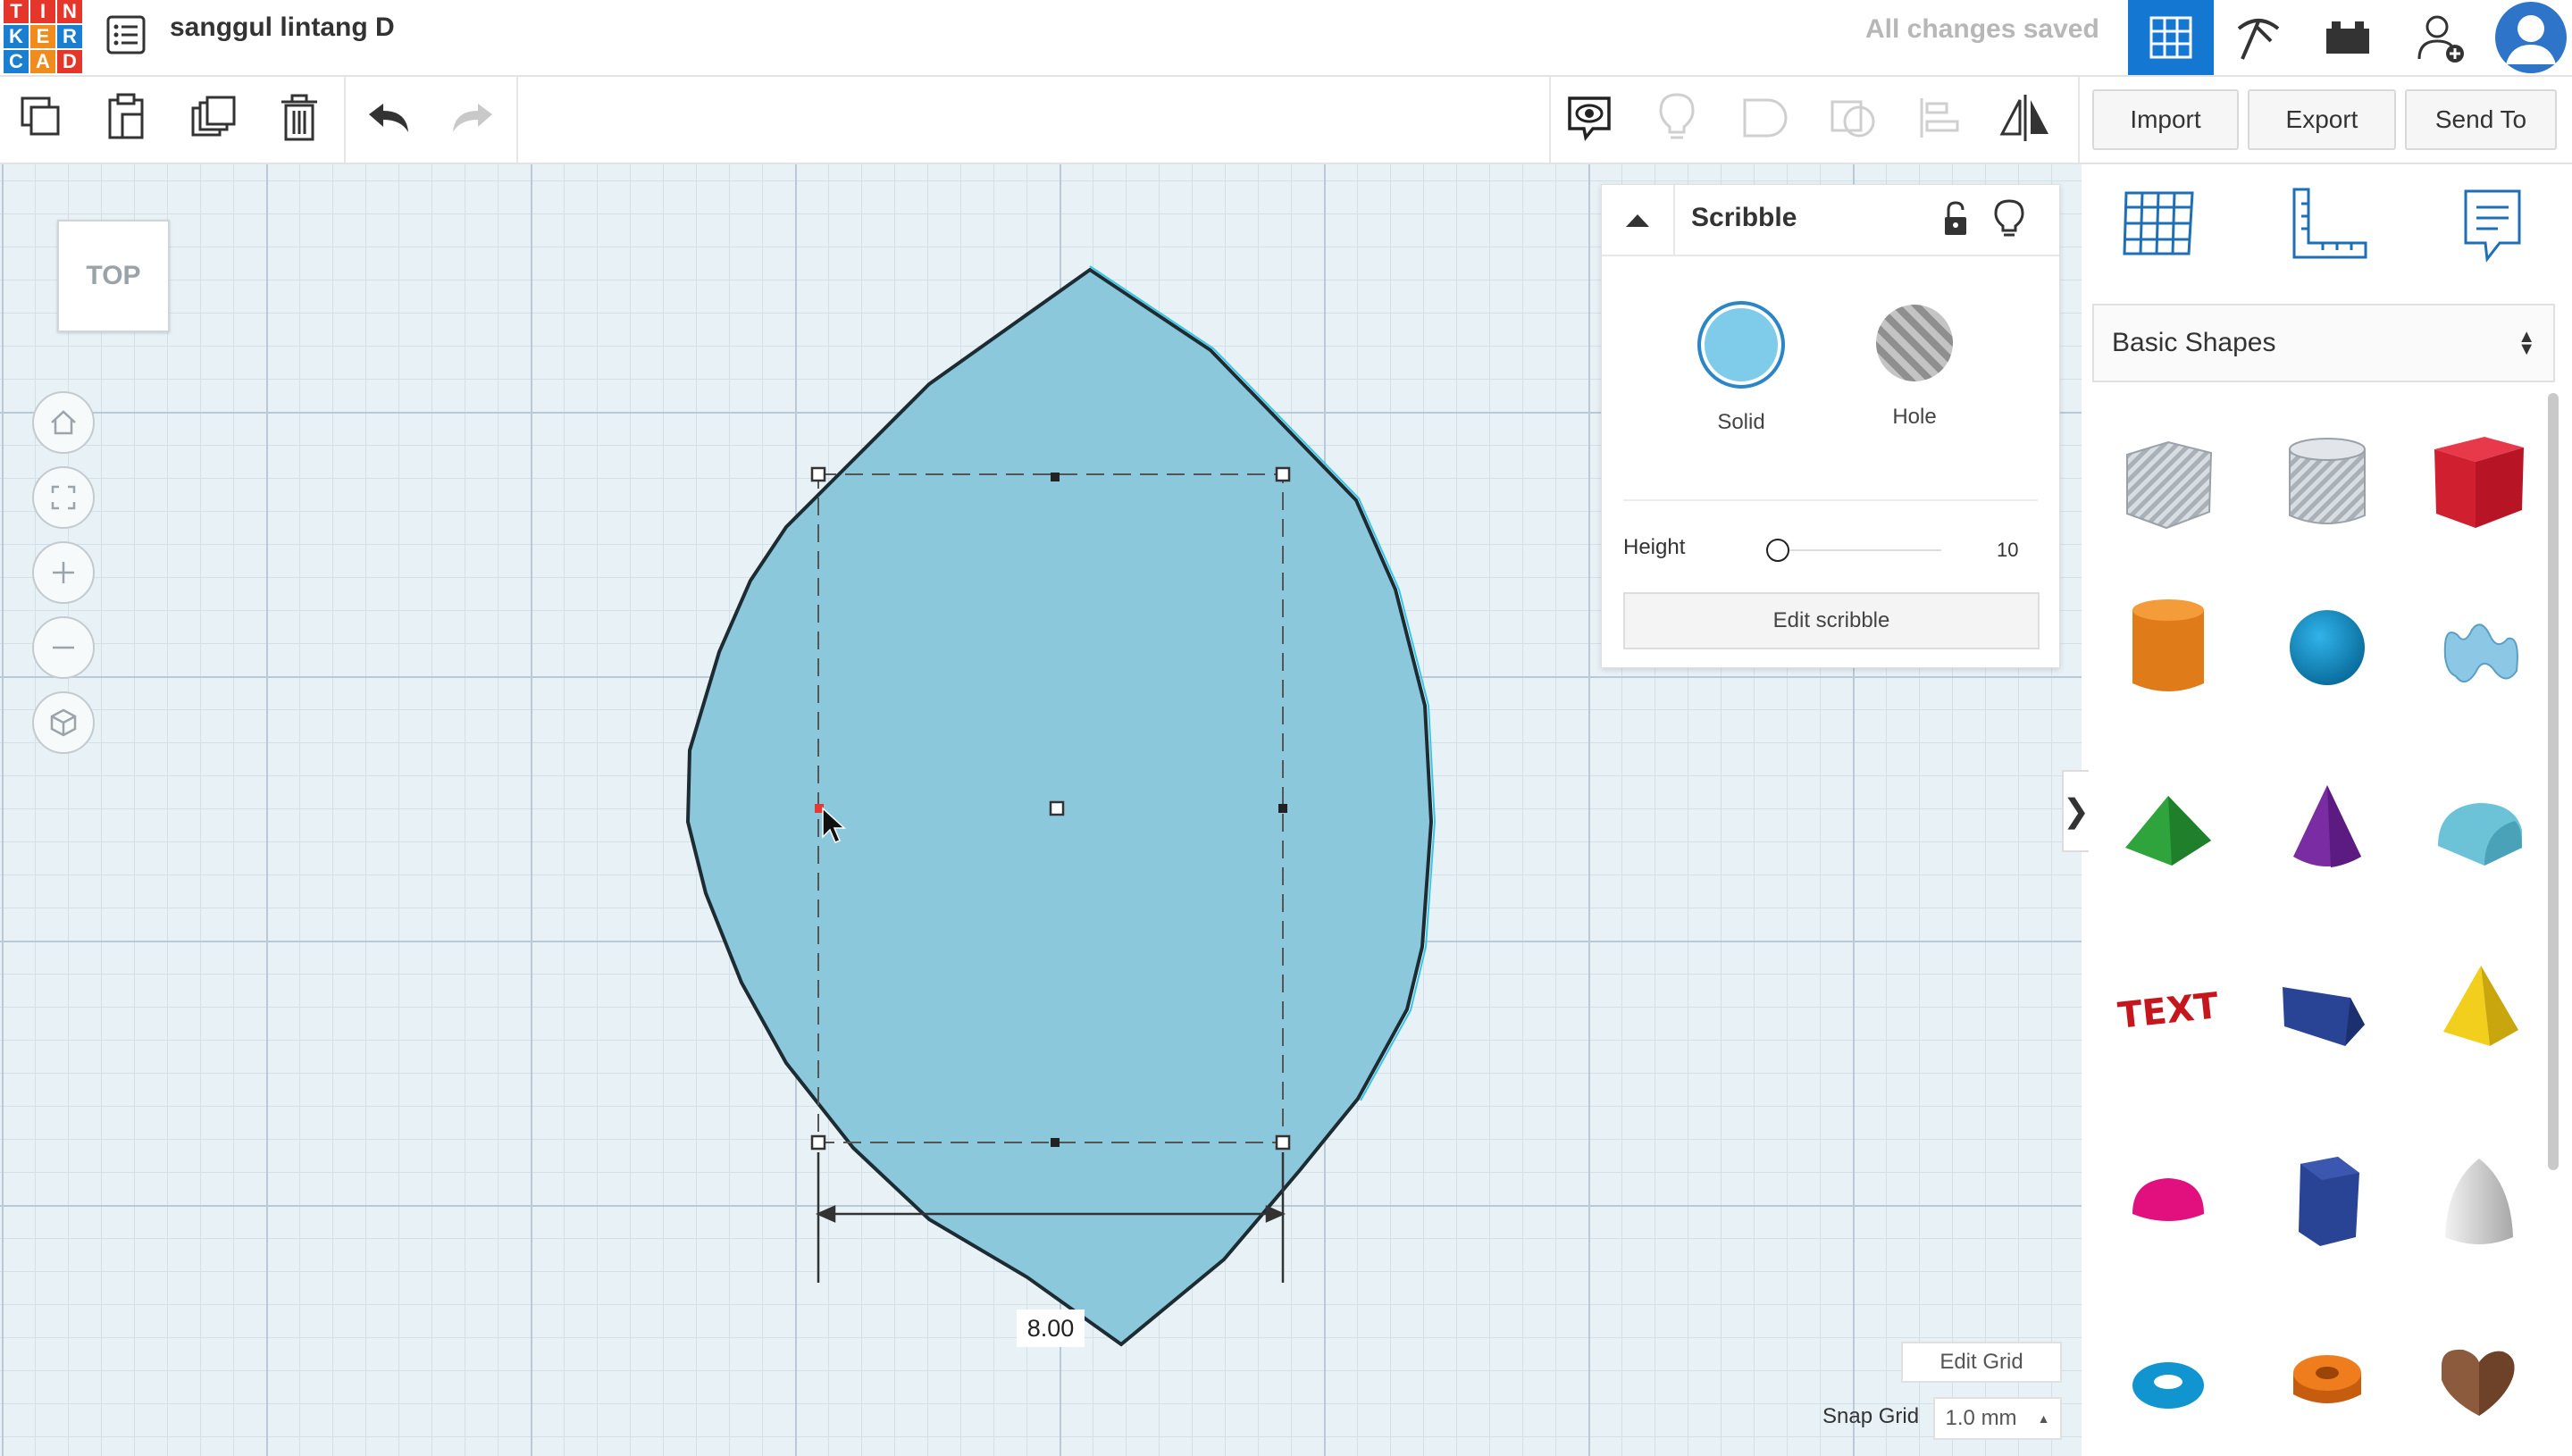 The height and width of the screenshot is (1456, 2572). What do you see at coordinates (2168, 1201) in the screenshot?
I see `half-sphere-shape` at bounding box center [2168, 1201].